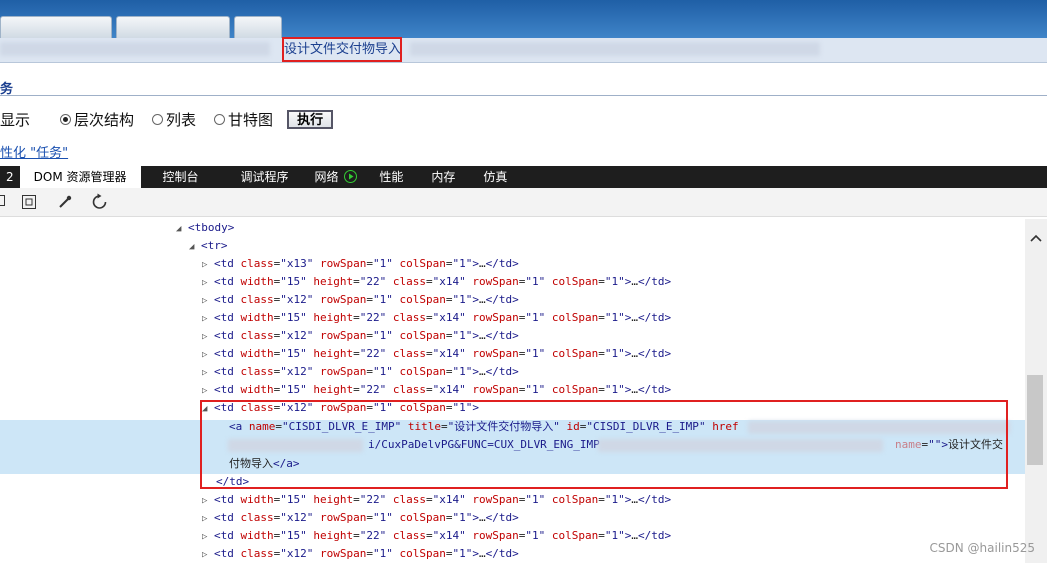 Image resolution: width=1047 pixels, height=564 pixels. I want to click on scroll-thumb, so click(1035, 420).